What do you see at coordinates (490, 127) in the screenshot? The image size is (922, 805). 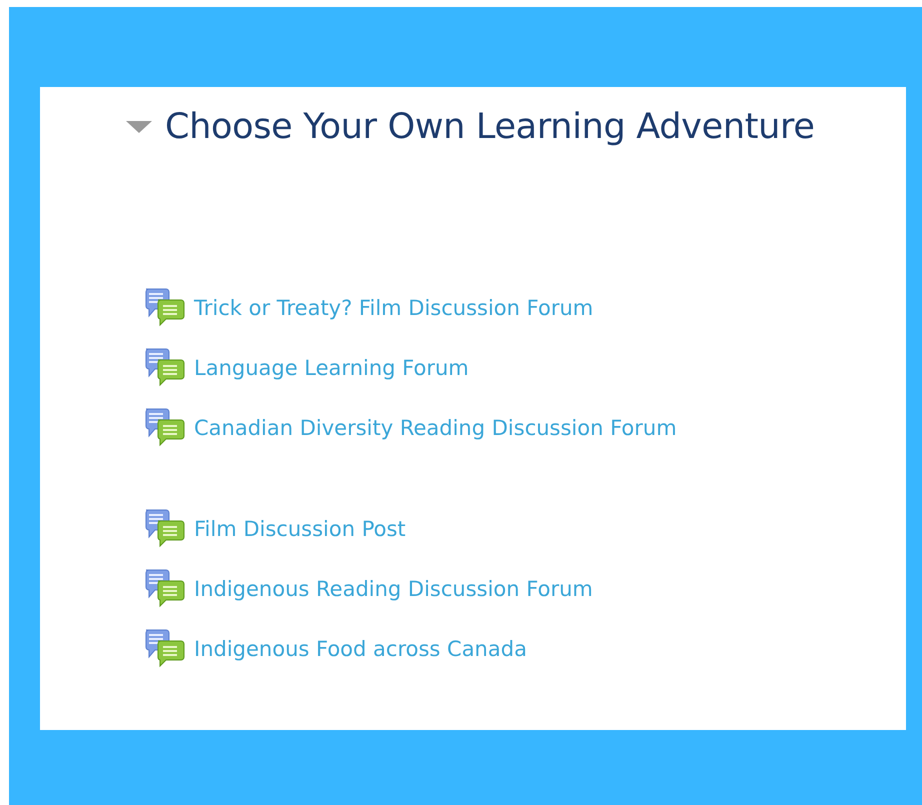 I see `section-title: Choose Your Own Learning Adventure` at bounding box center [490, 127].